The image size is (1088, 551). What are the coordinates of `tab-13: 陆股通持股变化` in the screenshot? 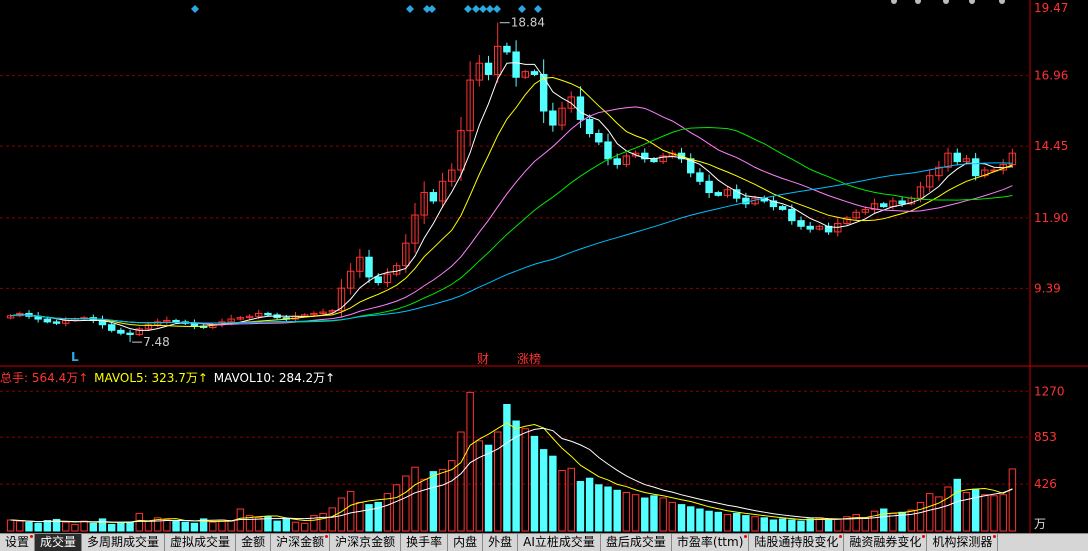 It's located at (797, 542).